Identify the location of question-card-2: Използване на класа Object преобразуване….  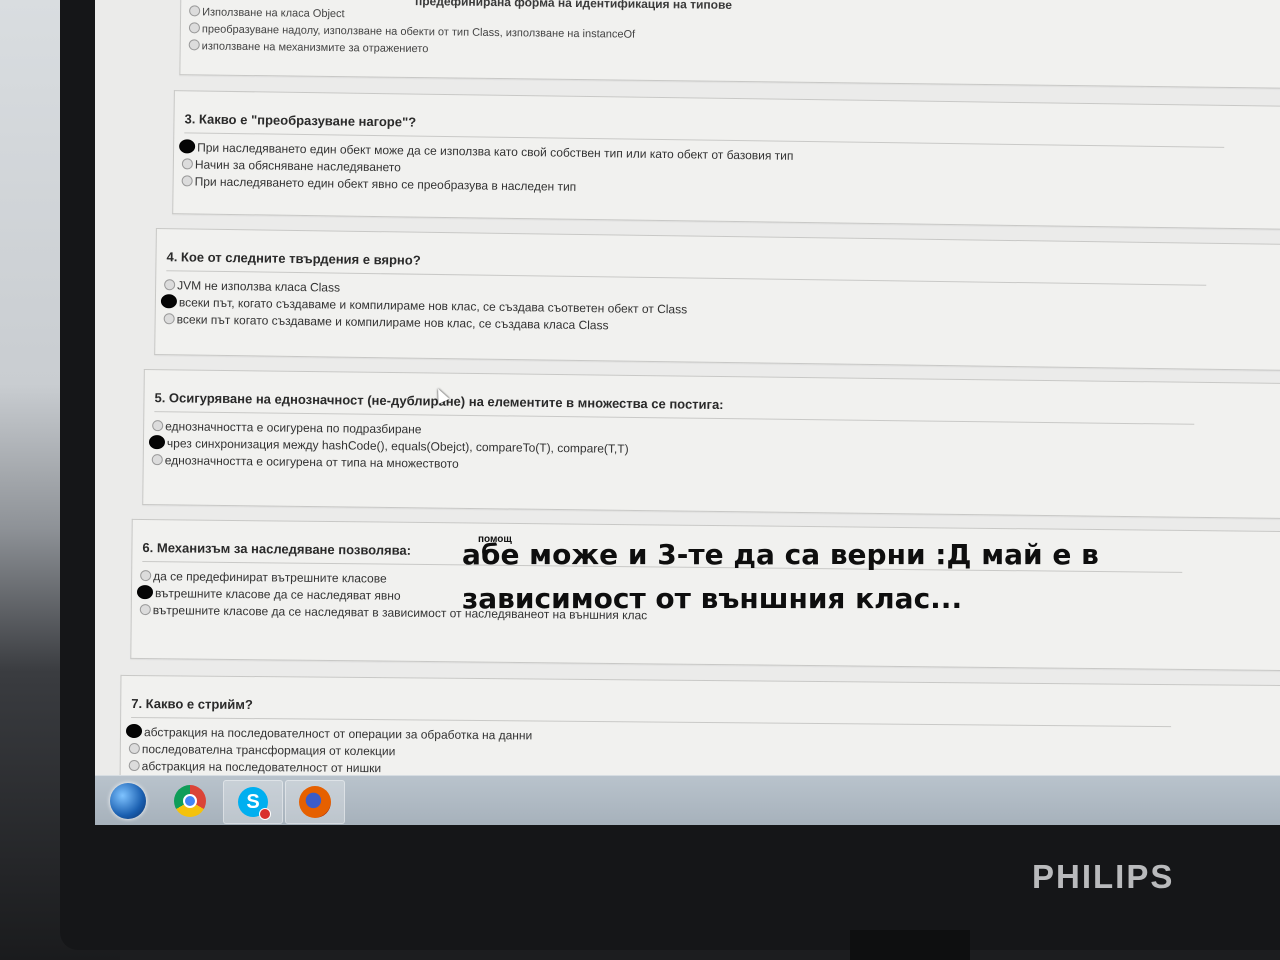
(729, 44).